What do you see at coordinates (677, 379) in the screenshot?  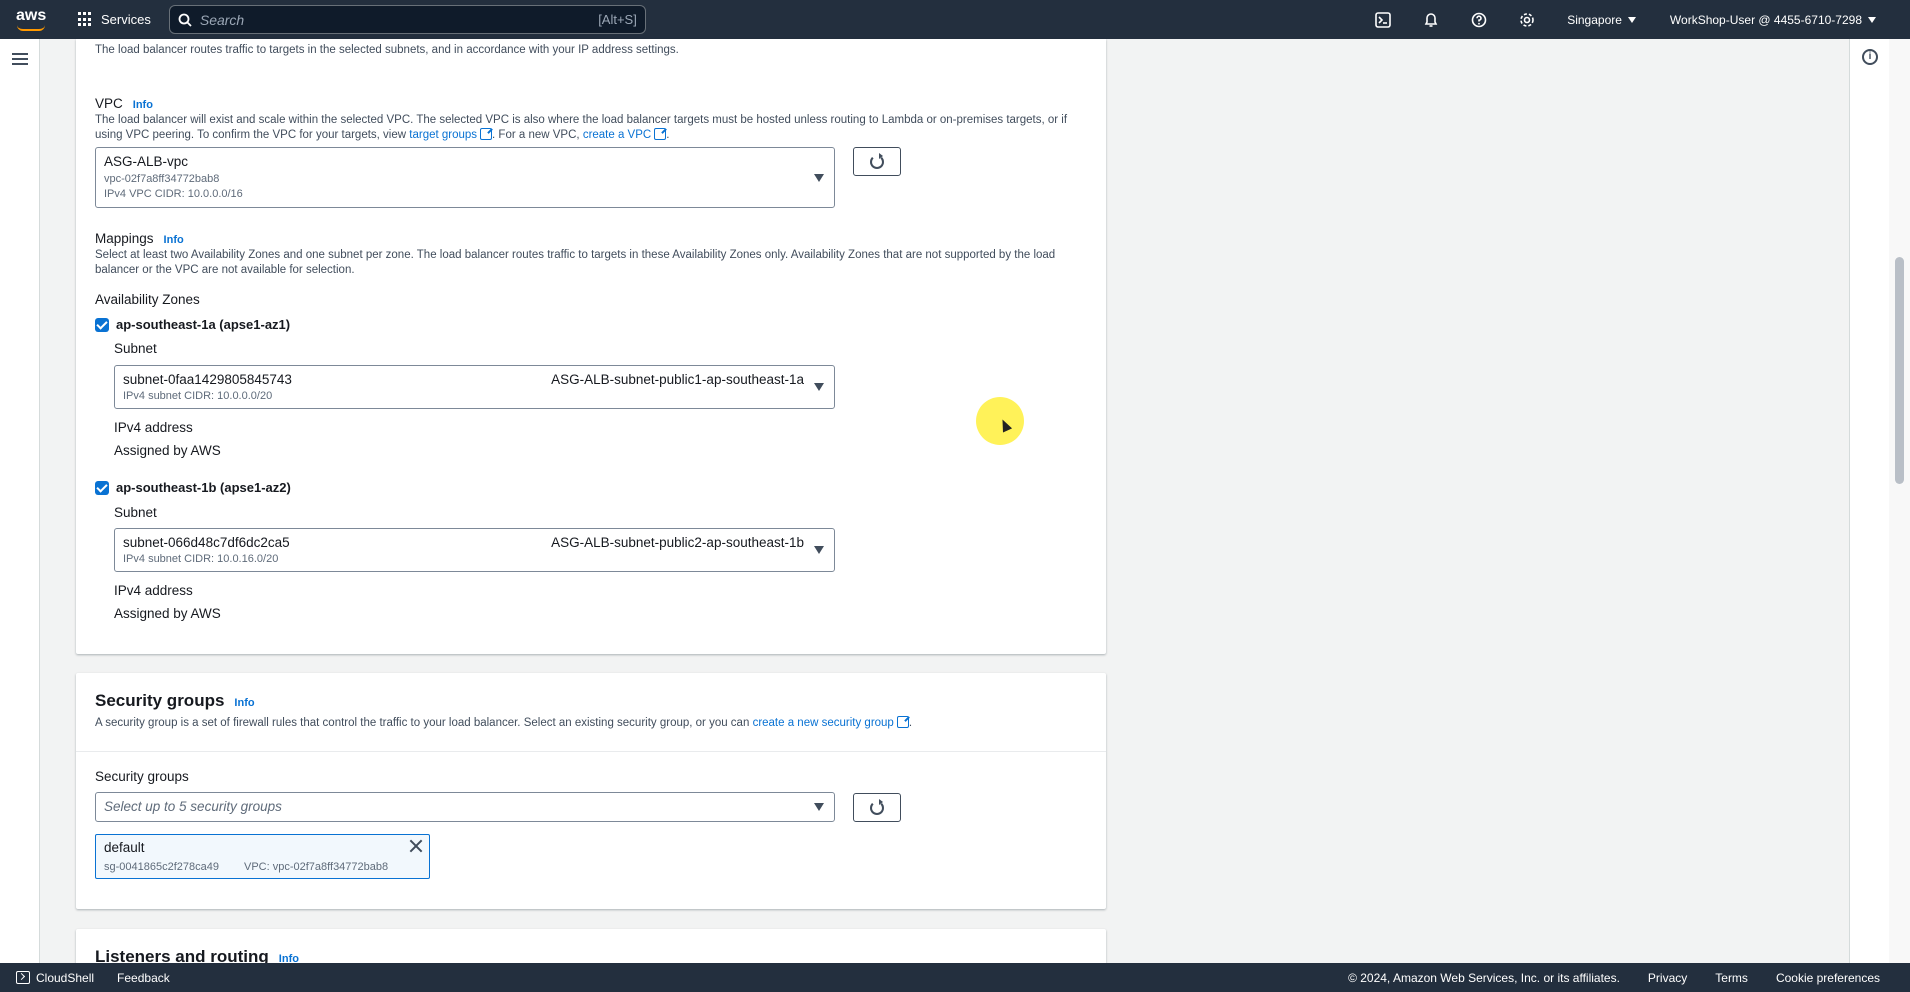 I see `az-1a-subnet-name: ASG-ALB-subnet-public1-ap-southeast-1a` at bounding box center [677, 379].